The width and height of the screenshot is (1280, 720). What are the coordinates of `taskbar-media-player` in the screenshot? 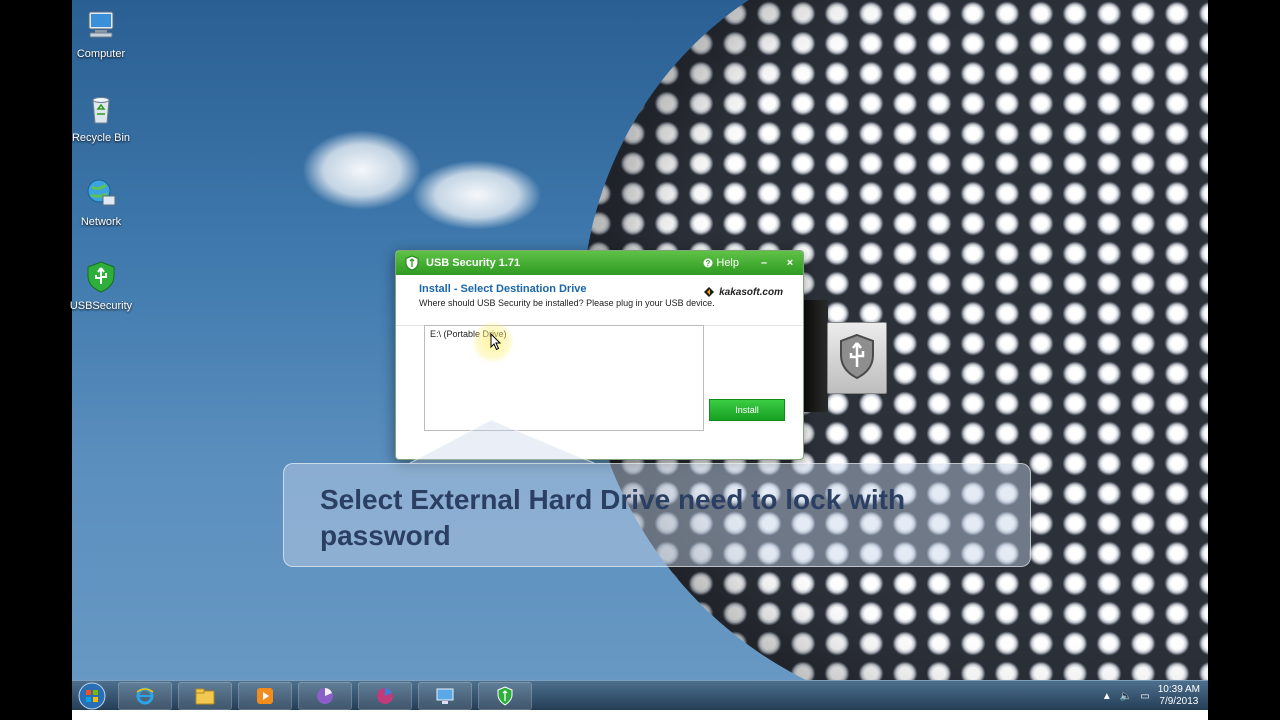 It's located at (265, 696).